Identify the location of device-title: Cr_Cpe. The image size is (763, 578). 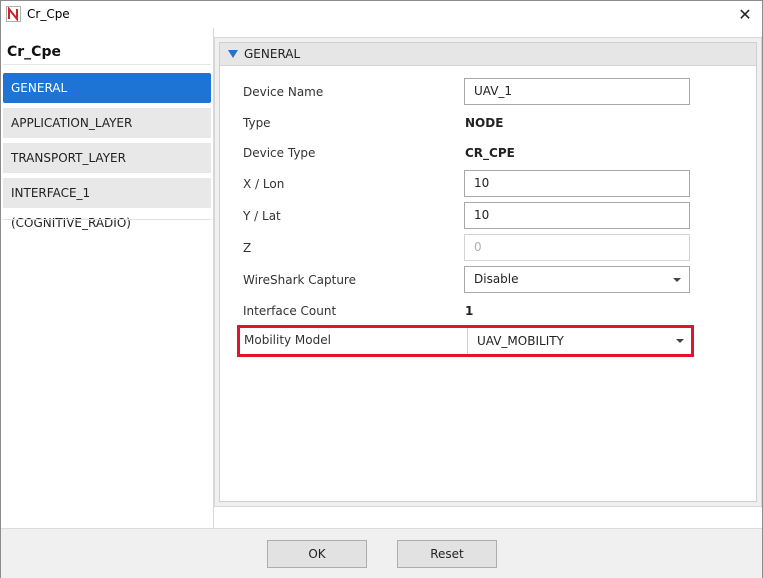
(34, 52).